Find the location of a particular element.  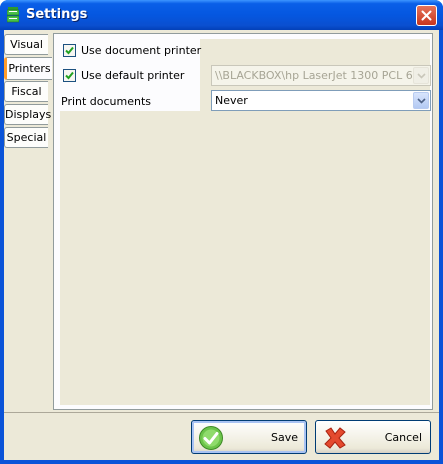

x-icon is located at coordinates (335, 438).